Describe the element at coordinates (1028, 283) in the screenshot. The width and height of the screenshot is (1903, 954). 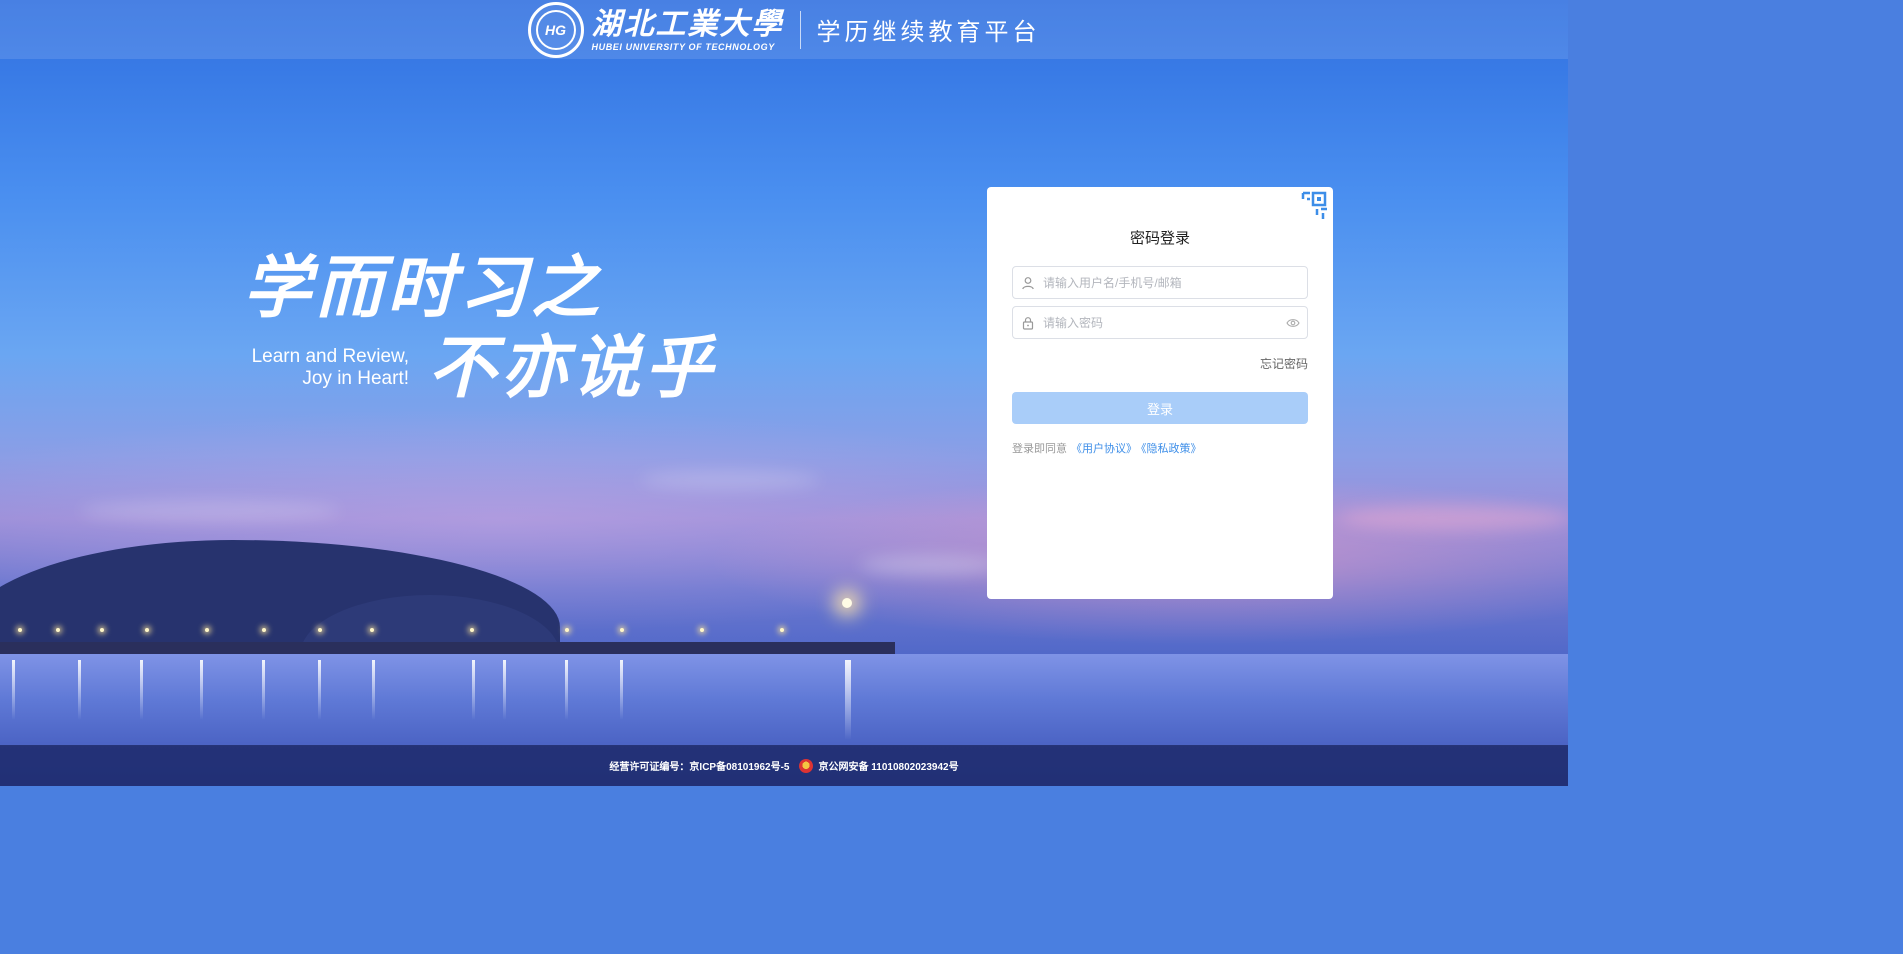
I see `user-icon` at that location.